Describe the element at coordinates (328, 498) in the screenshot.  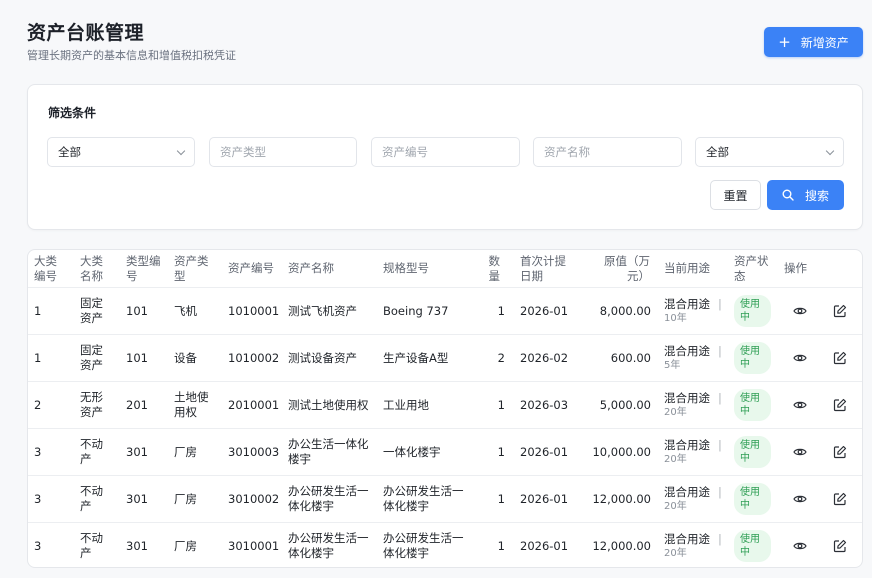
I see `name-cell: 办公研发生活一体化楼宇` at that location.